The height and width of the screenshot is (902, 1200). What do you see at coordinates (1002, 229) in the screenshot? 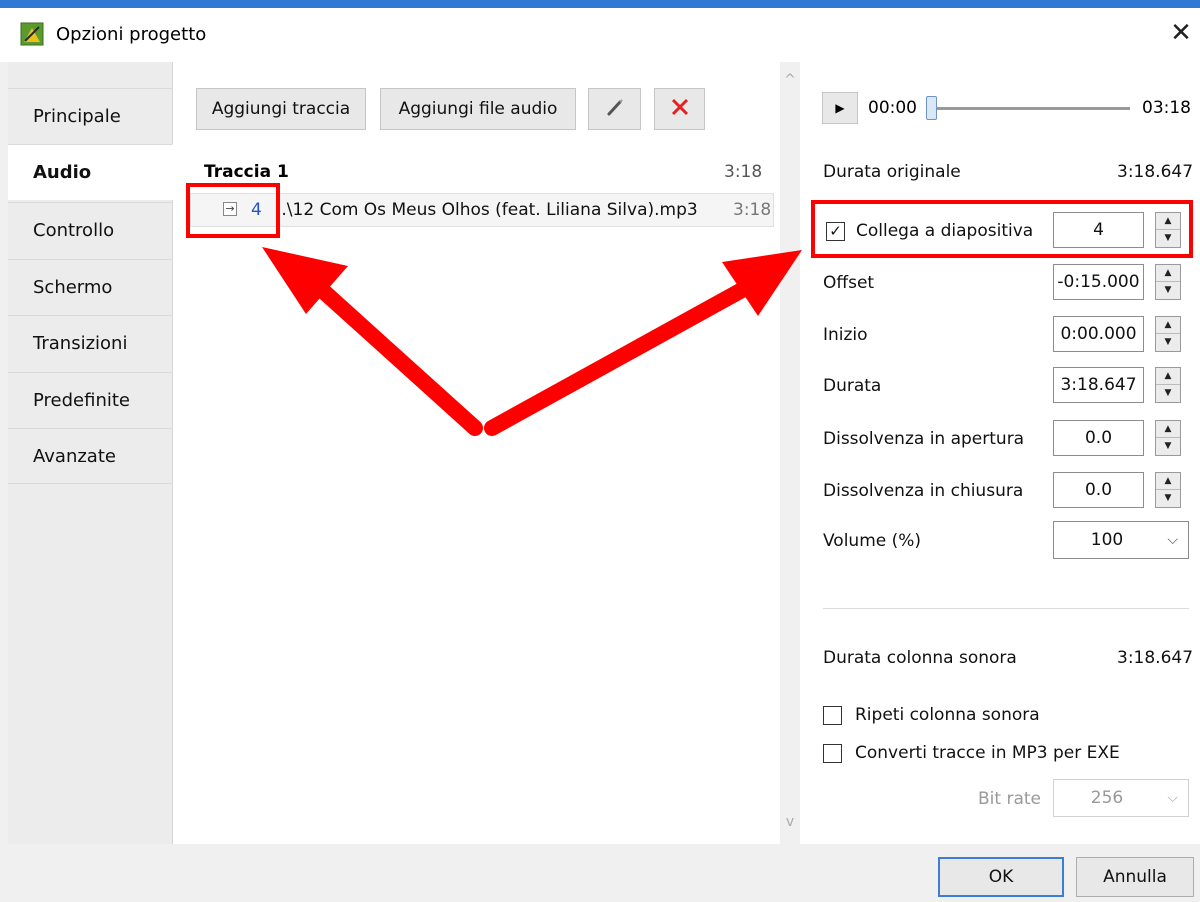
I see `highlight-box-link-to-slide` at bounding box center [1002, 229].